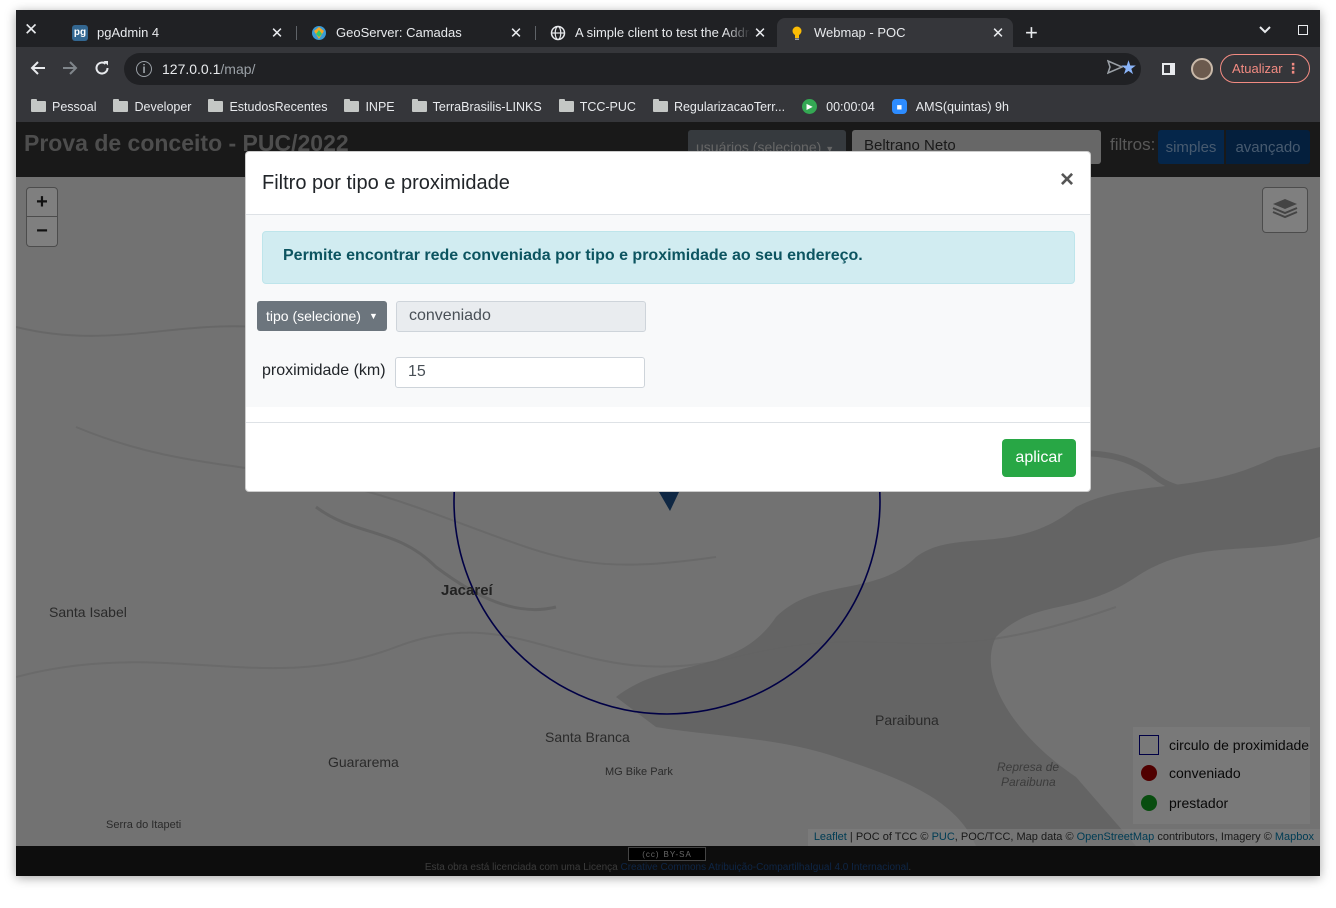 The image size is (1336, 908). What do you see at coordinates (1039, 458) in the screenshot?
I see `apply-button: aplicar` at bounding box center [1039, 458].